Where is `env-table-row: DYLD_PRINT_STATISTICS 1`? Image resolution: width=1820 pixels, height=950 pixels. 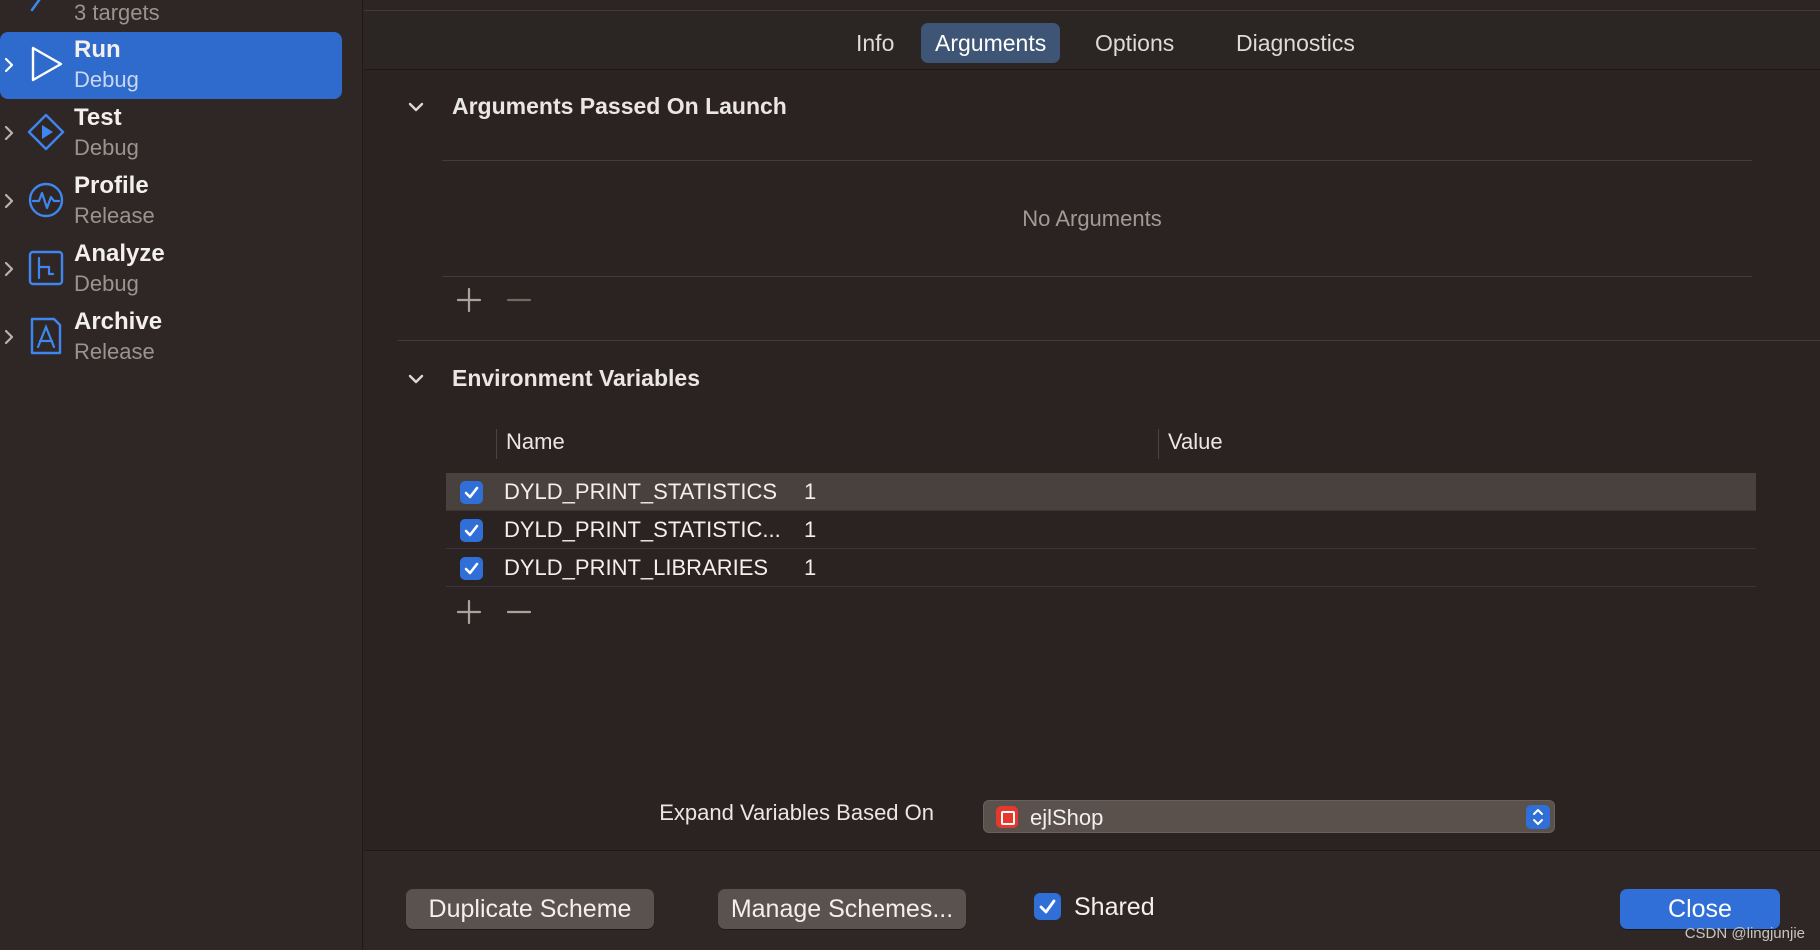 env-table-row: DYLD_PRINT_STATISTICS 1 is located at coordinates (1101, 492).